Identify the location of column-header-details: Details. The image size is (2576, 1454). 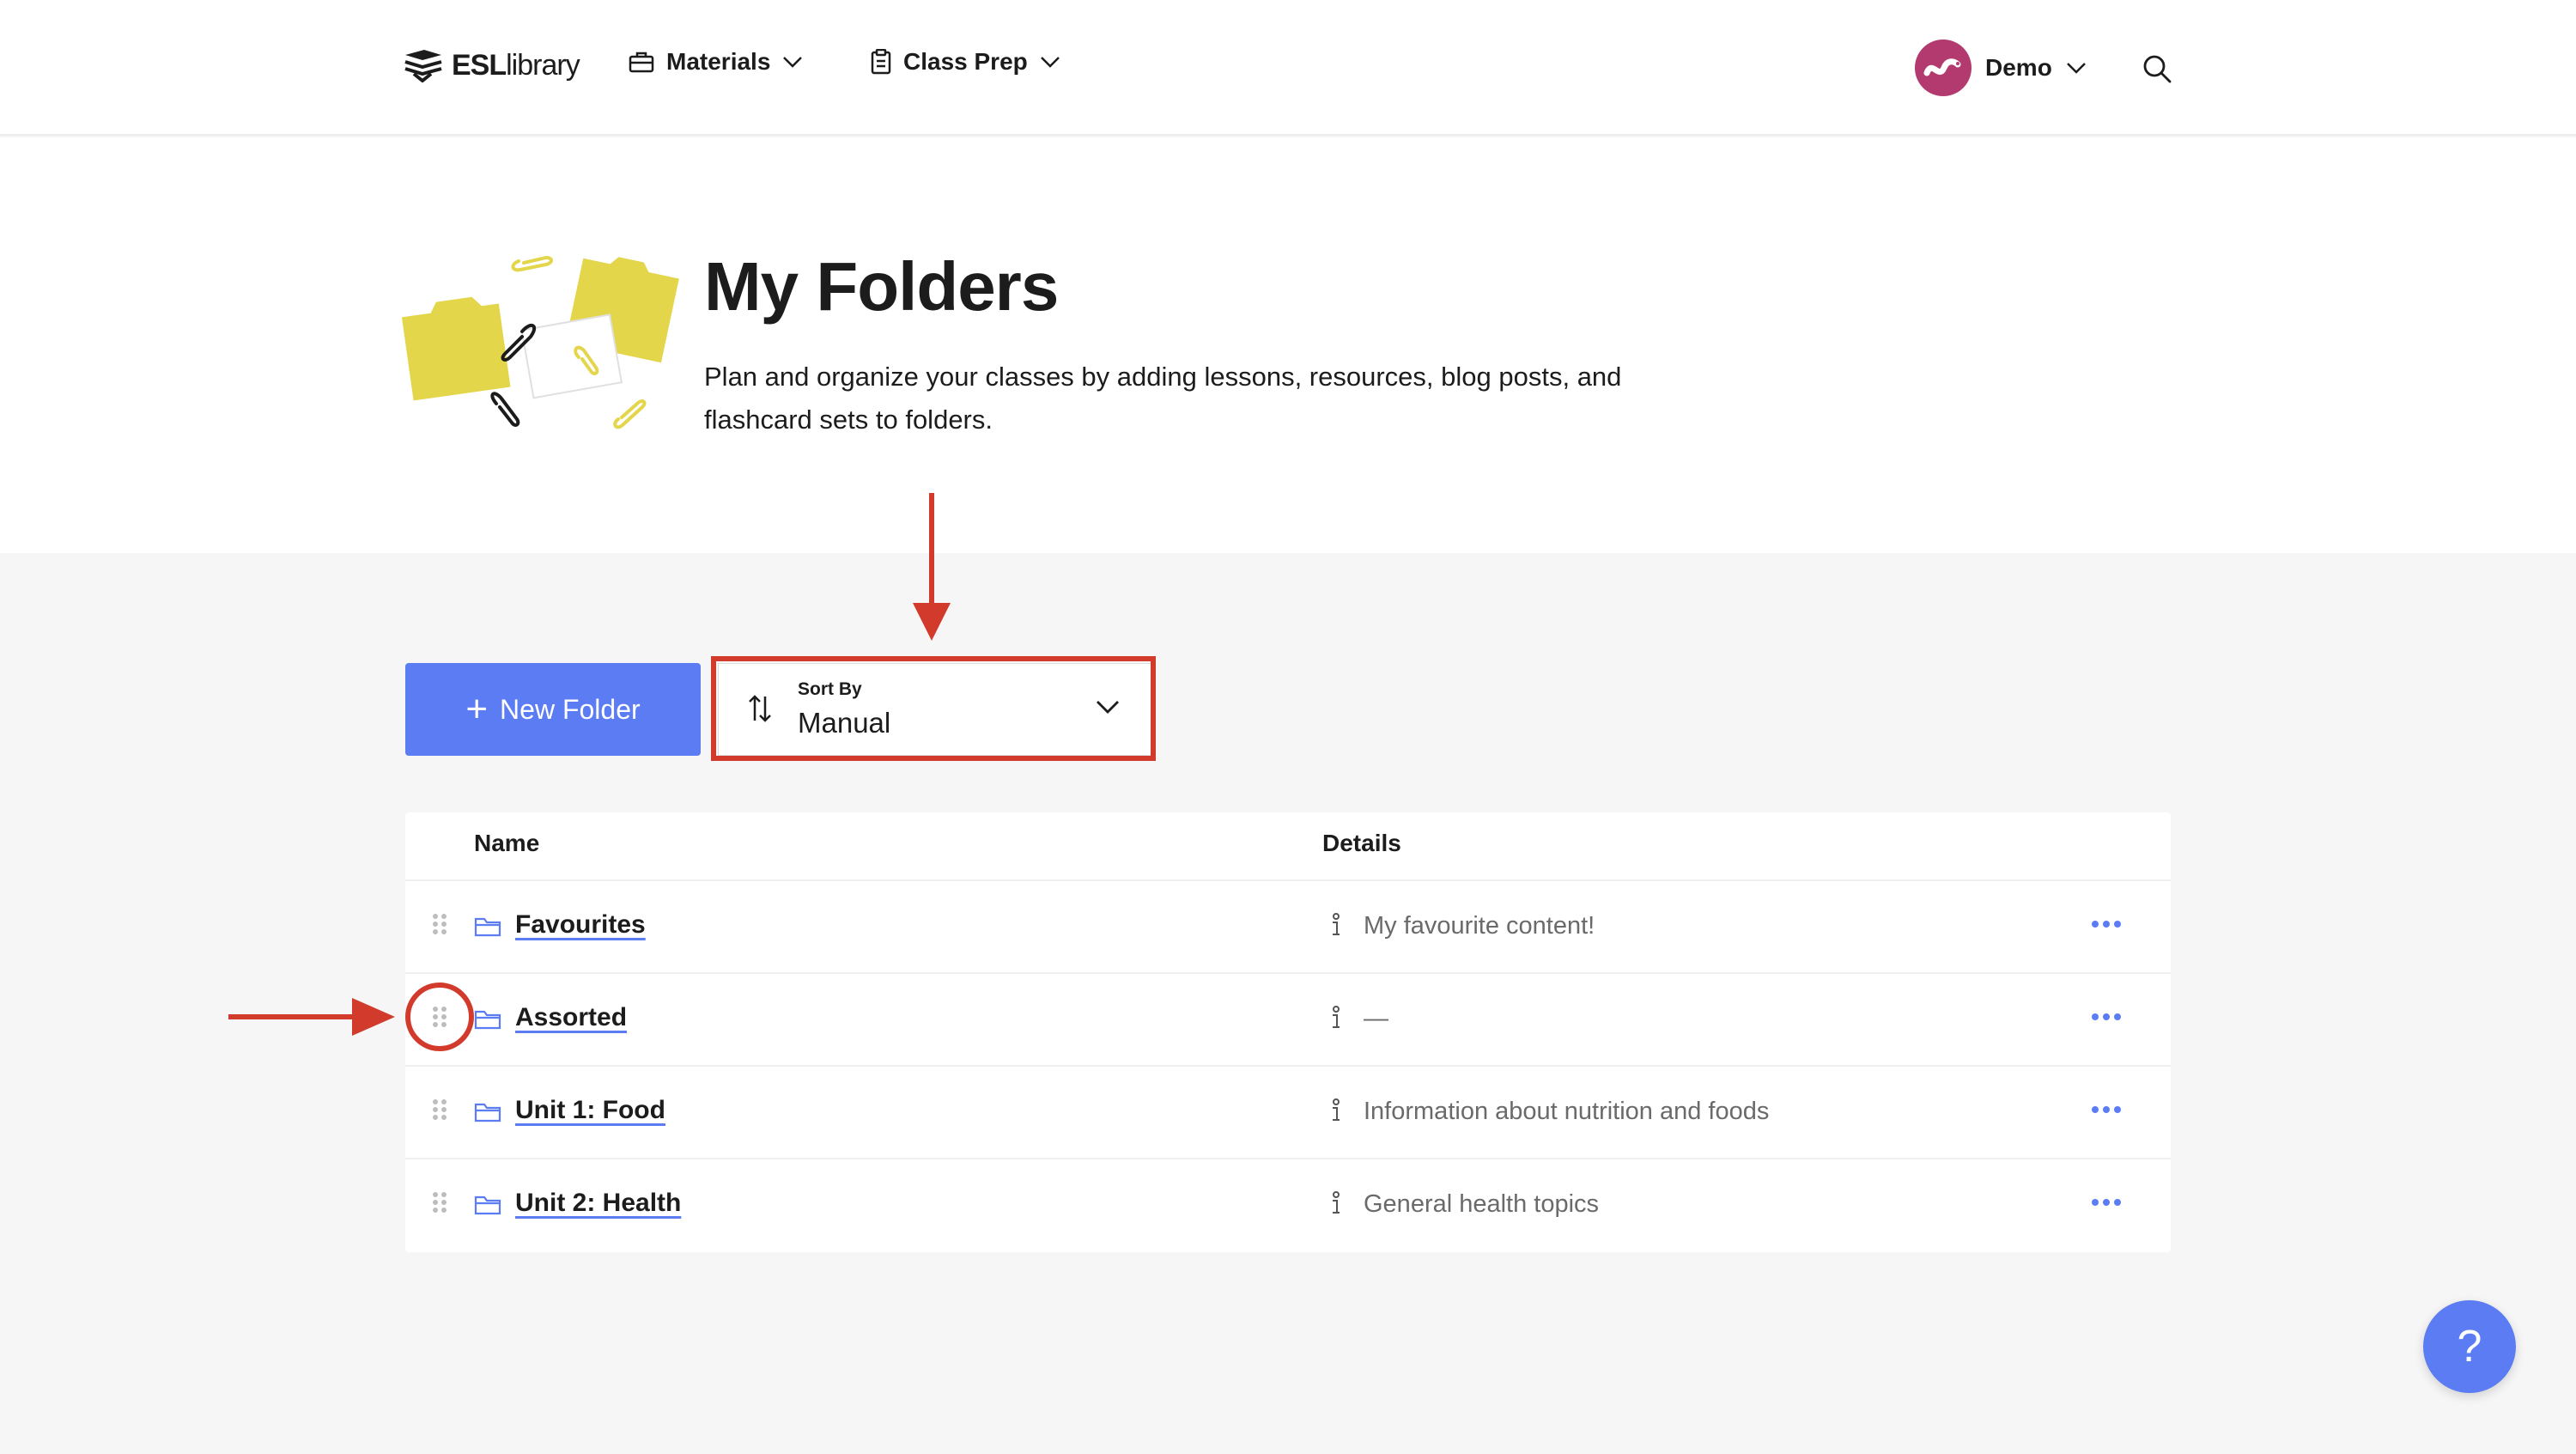
(1361, 843).